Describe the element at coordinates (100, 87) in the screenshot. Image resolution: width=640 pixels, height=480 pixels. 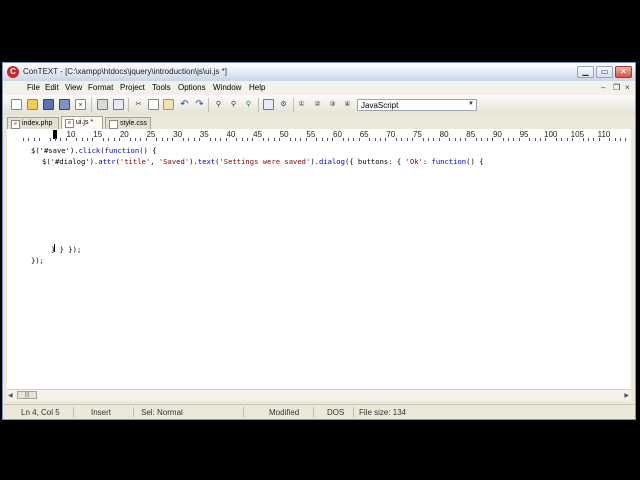
I see `menu-format: Format` at that location.